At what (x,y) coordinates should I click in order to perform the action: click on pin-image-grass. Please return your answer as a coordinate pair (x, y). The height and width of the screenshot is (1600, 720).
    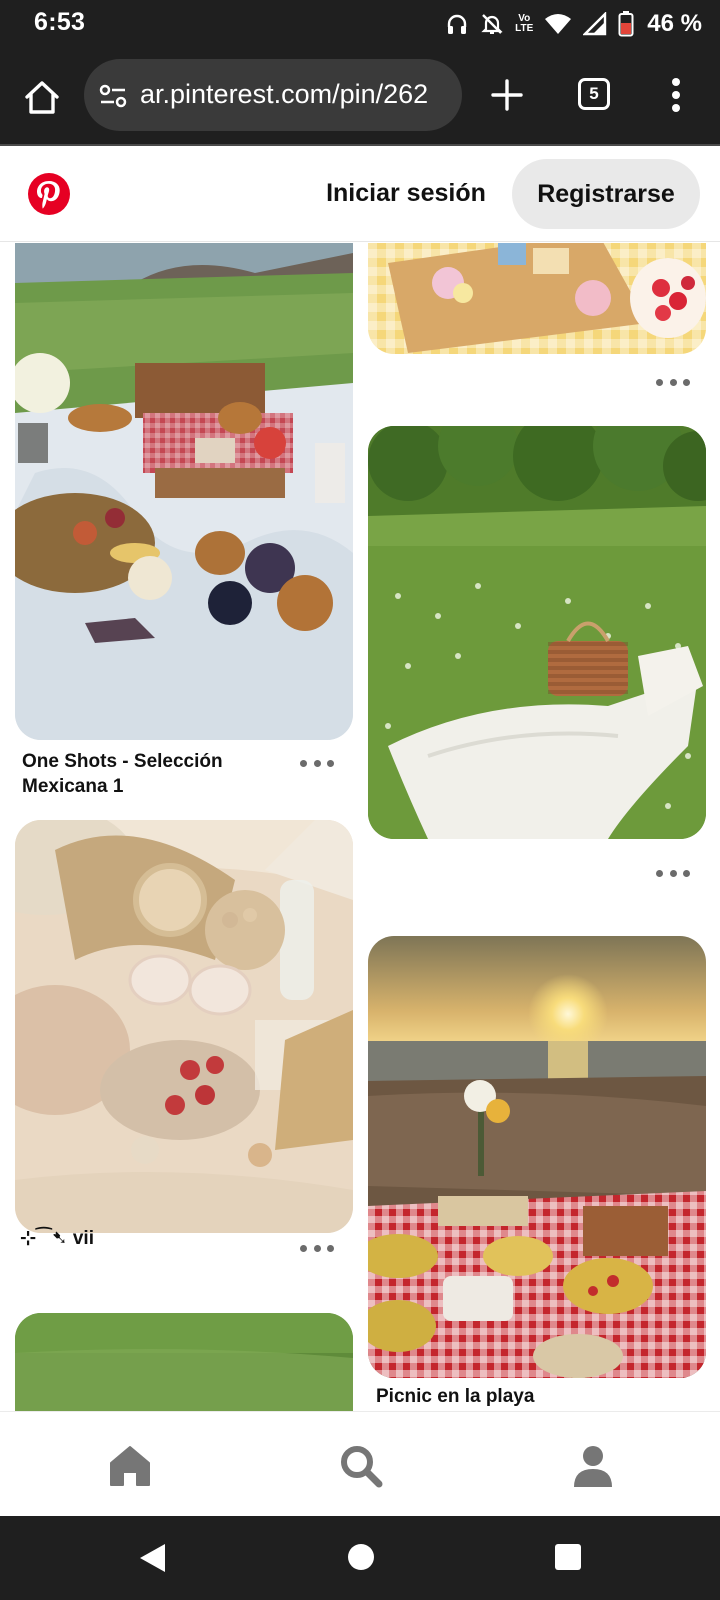
    Looking at the image, I should click on (184, 1362).